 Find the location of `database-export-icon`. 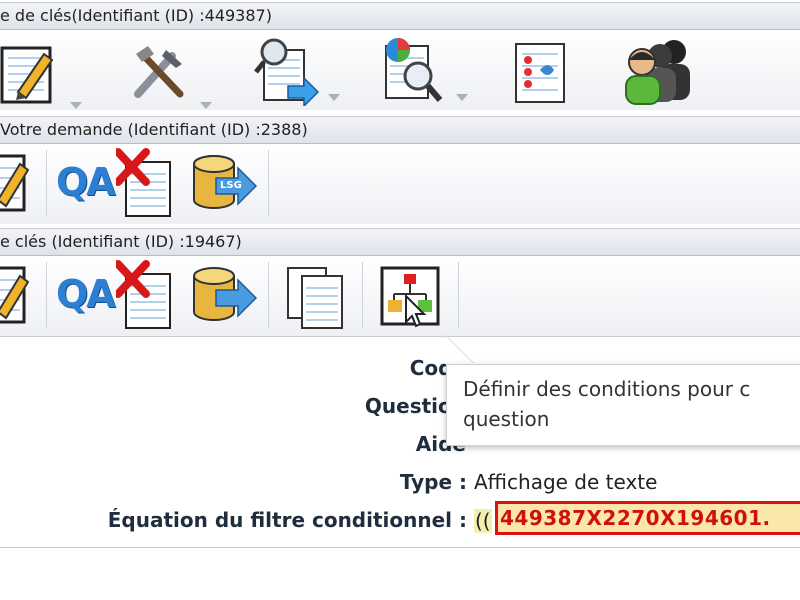

database-export-icon is located at coordinates (225, 294).